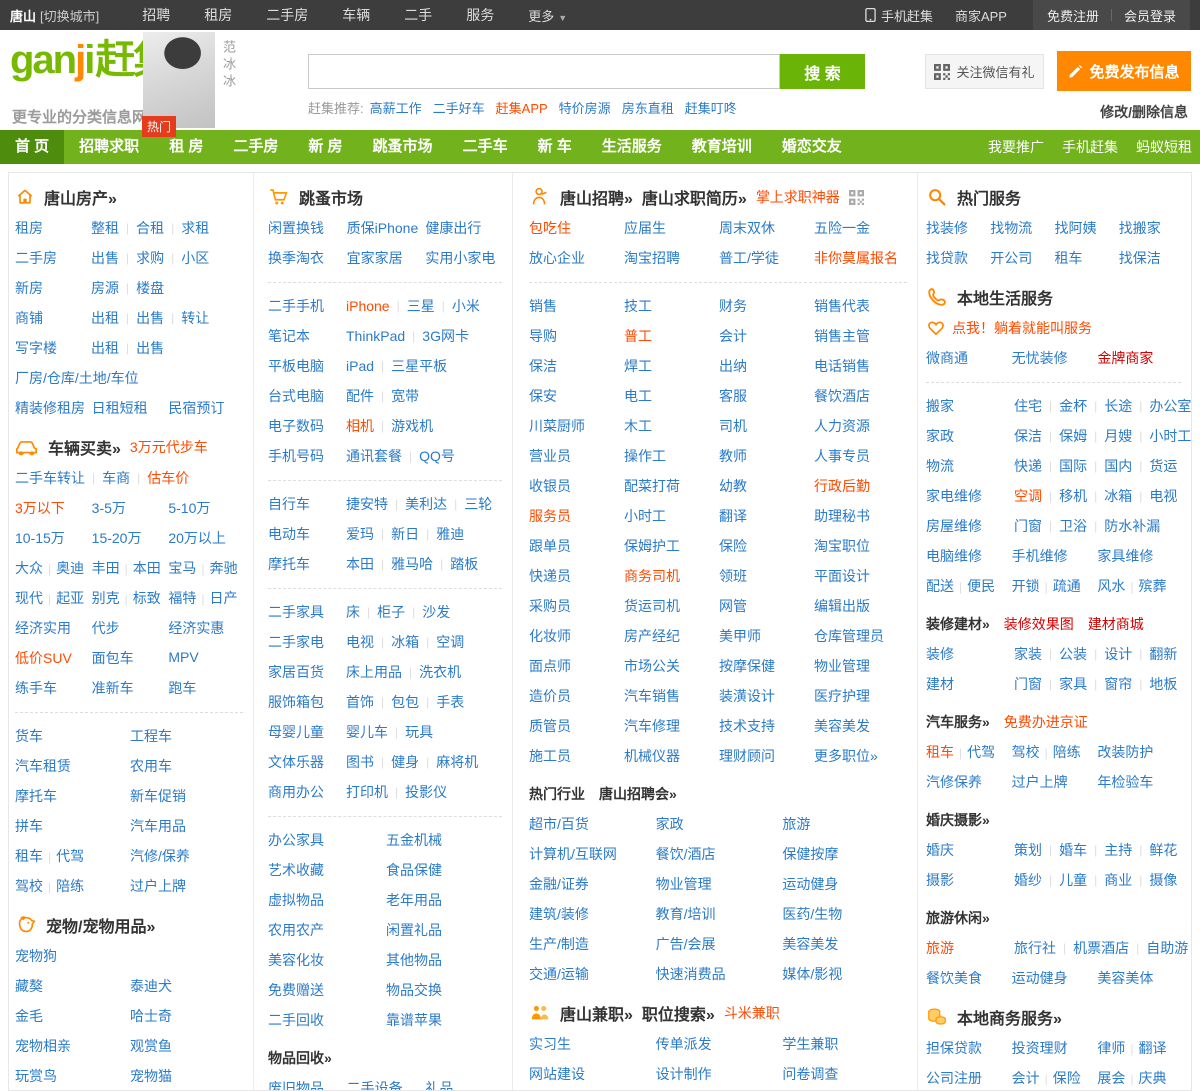 The width and height of the screenshot is (1200, 1091). Describe the element at coordinates (331, 197) in the screenshot. I see `section-title-link: 跳蚤市场` at that location.